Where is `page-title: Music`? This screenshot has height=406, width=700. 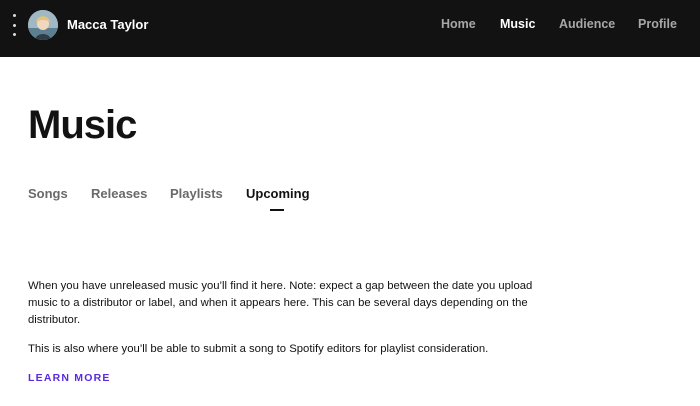 page-title: Music is located at coordinates (82, 125).